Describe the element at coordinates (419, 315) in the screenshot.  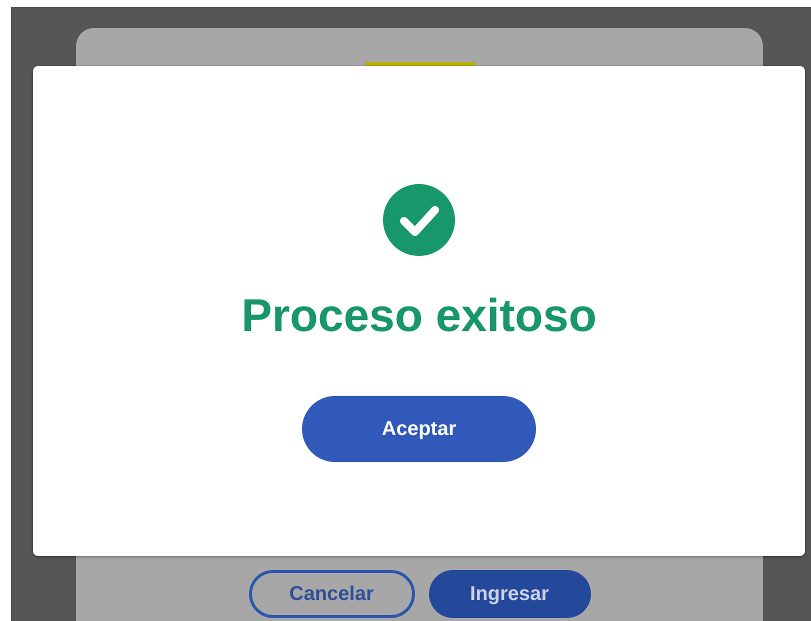
I see `dialog-title: Proceso exitoso` at that location.